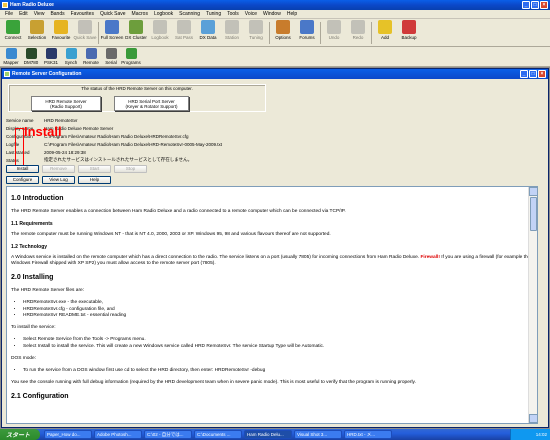 This screenshot has width=550, height=440. What do you see at coordinates (256, 30) in the screenshot?
I see `toolbar-tuning-button: Tuning` at bounding box center [256, 30].